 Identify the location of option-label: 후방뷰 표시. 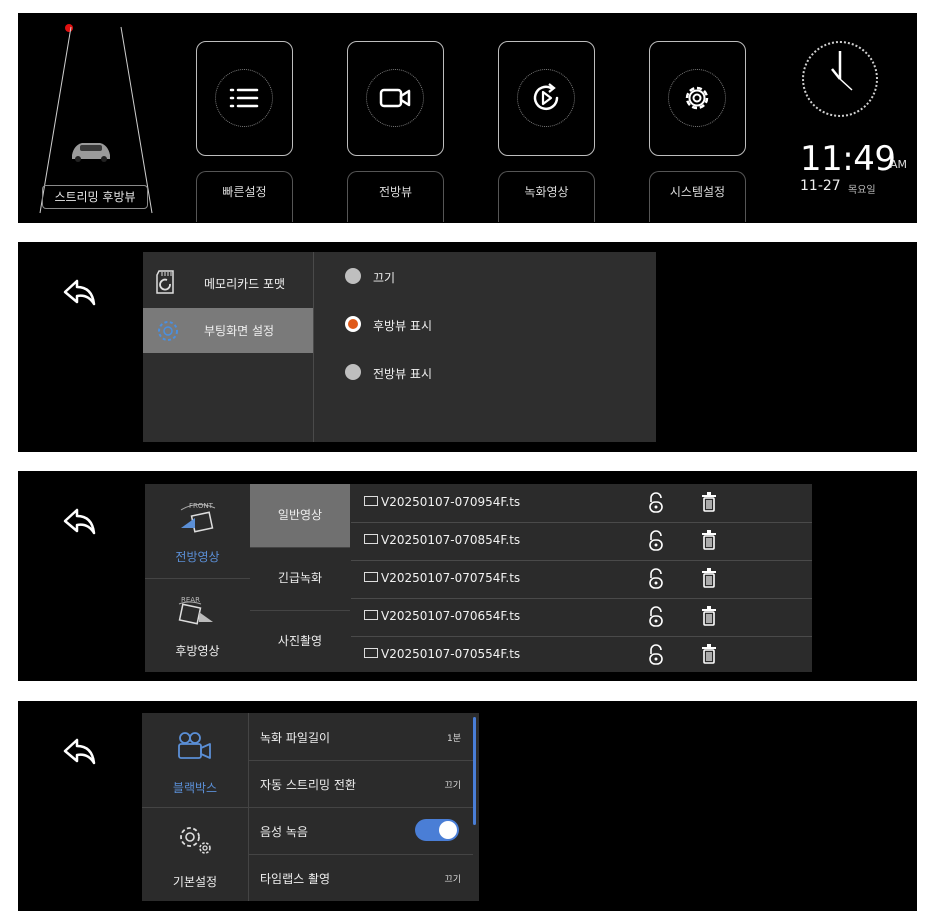
(403, 326).